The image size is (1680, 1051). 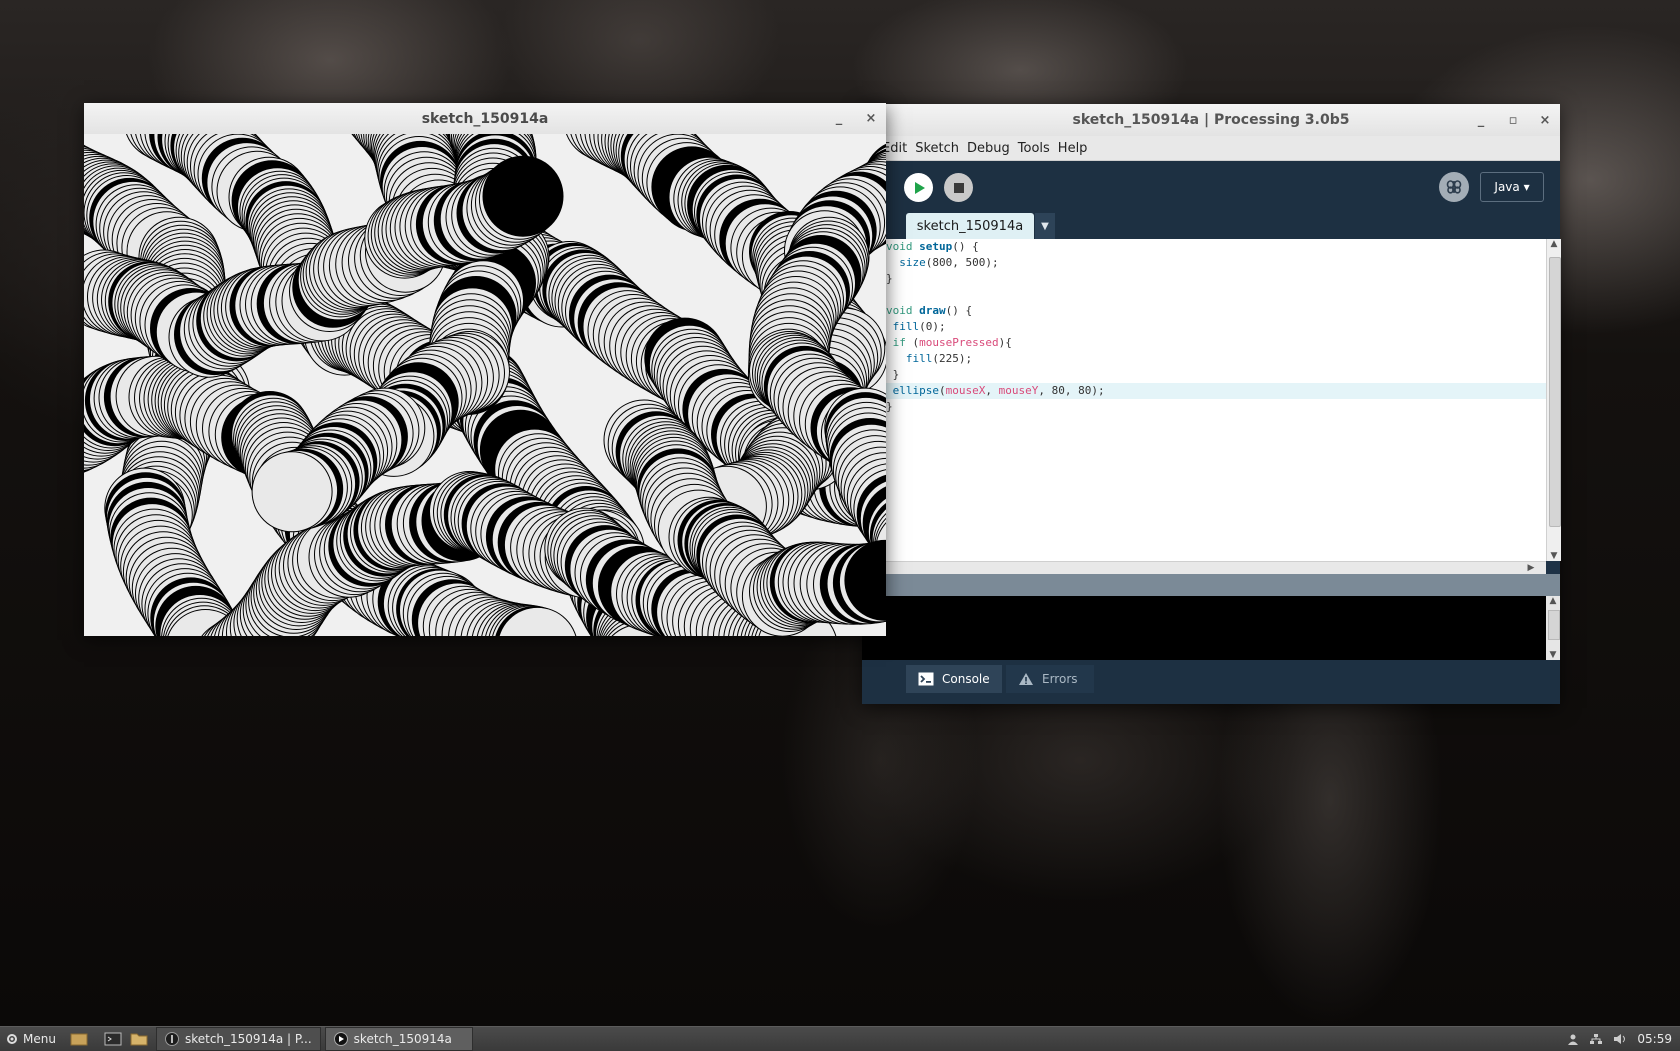 I want to click on processing-app-icon, so click(x=171, y=1039).